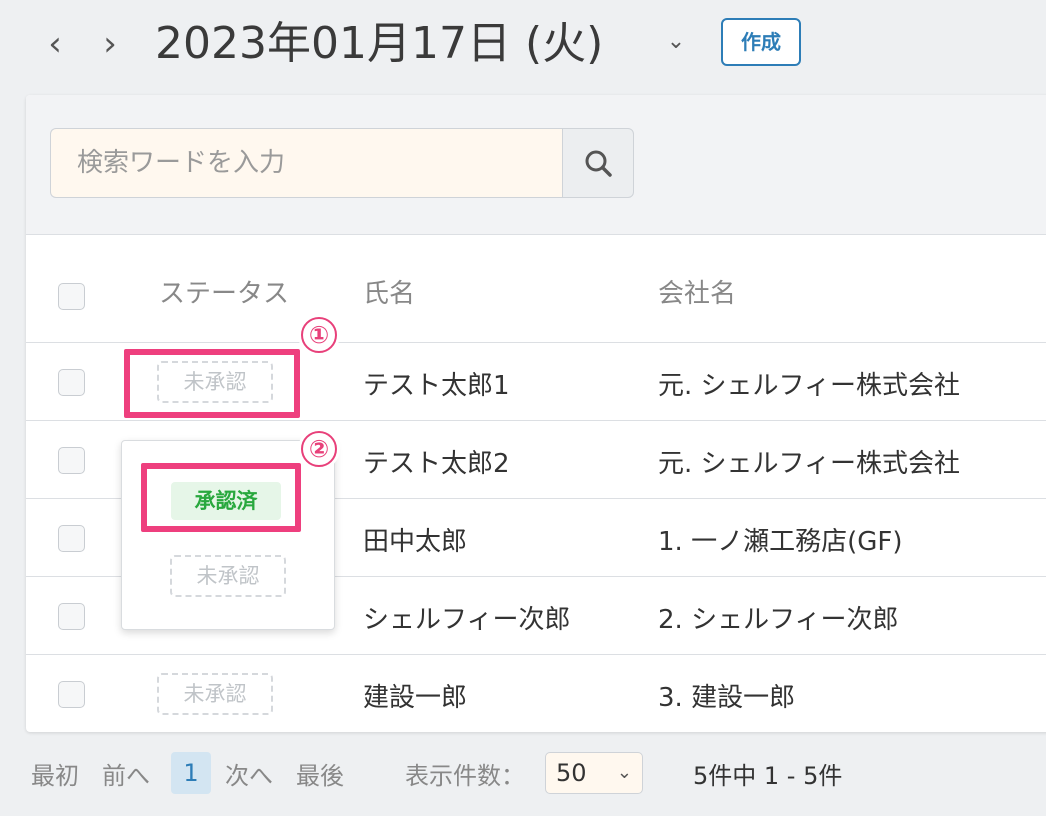 The height and width of the screenshot is (816, 1046). What do you see at coordinates (571, 773) in the screenshot?
I see `per-page-value: 50` at bounding box center [571, 773].